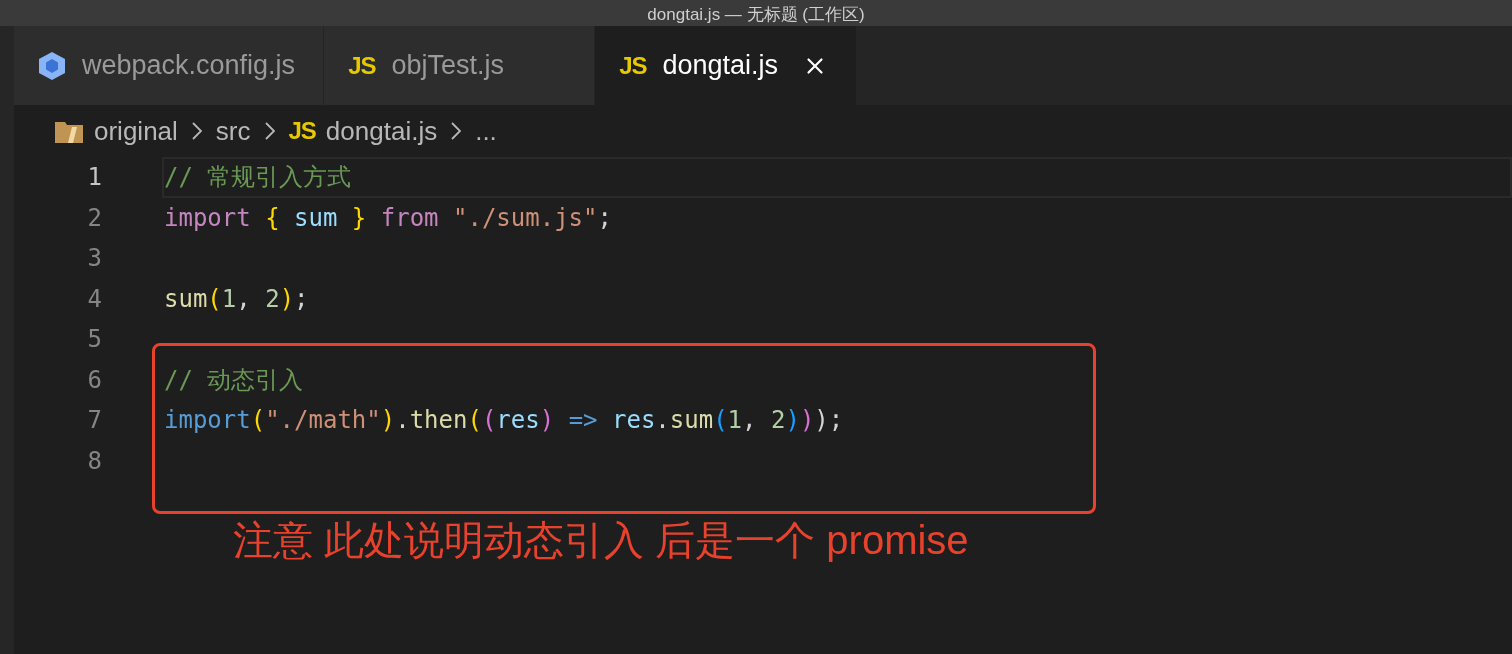  What do you see at coordinates (52, 65) in the screenshot?
I see `cube-icon` at bounding box center [52, 65].